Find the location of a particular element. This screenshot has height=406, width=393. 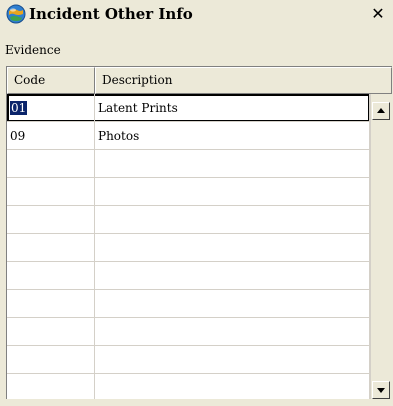

globe-icon is located at coordinates (16, 14).